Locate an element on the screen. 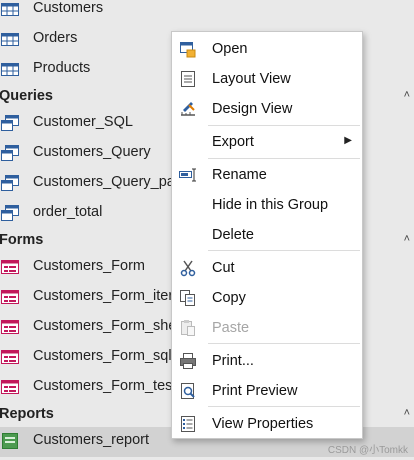 The image size is (414, 460). menu-item-label: Print Preview is located at coordinates (255, 391).